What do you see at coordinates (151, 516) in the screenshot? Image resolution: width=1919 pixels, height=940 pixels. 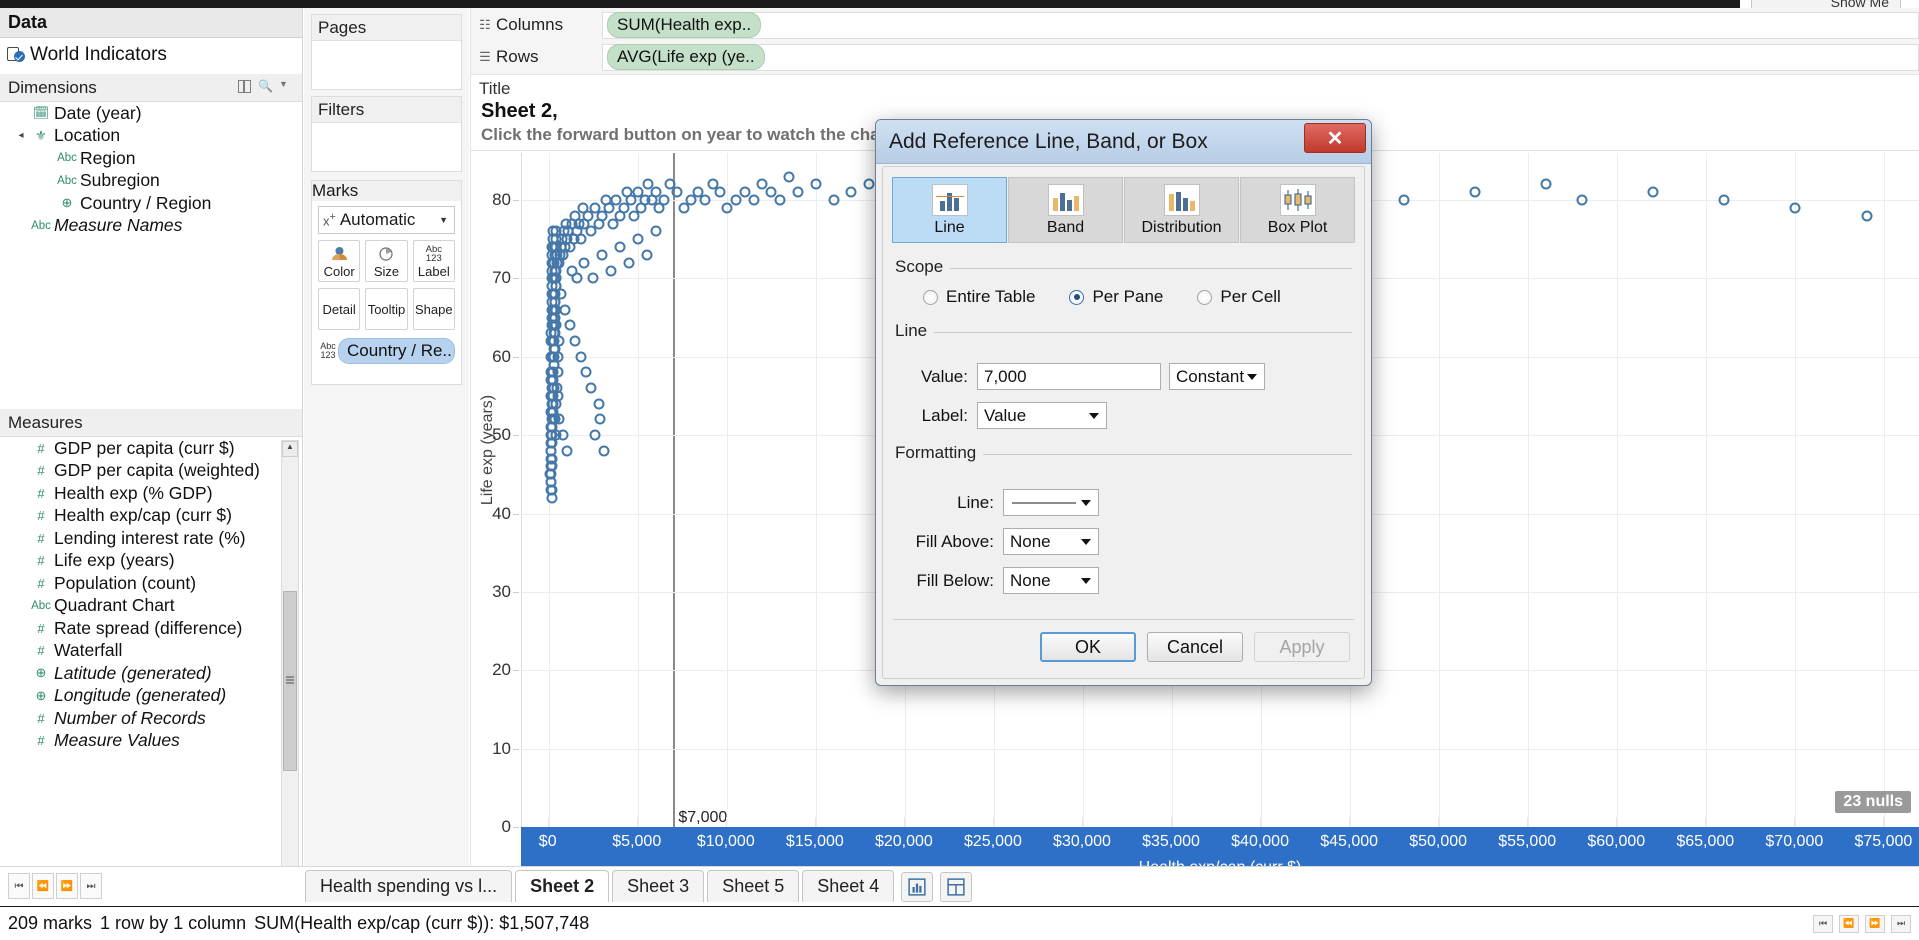 I see `measure-item: # Health exp/cap (curr $)` at bounding box center [151, 516].